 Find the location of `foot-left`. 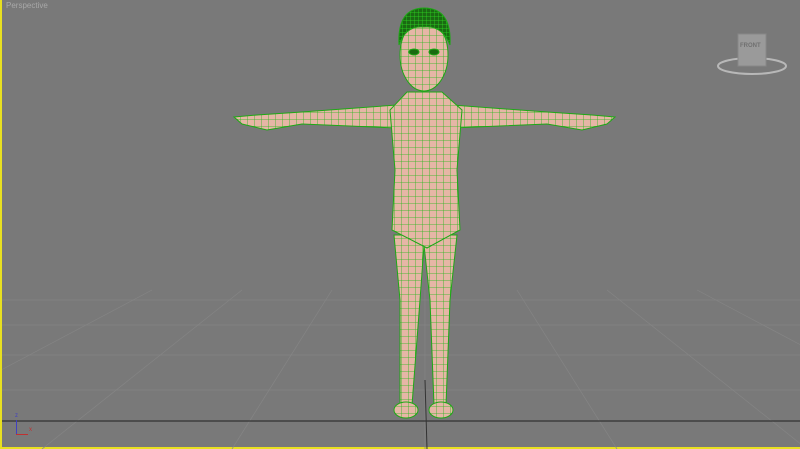

foot-left is located at coordinates (406, 410).